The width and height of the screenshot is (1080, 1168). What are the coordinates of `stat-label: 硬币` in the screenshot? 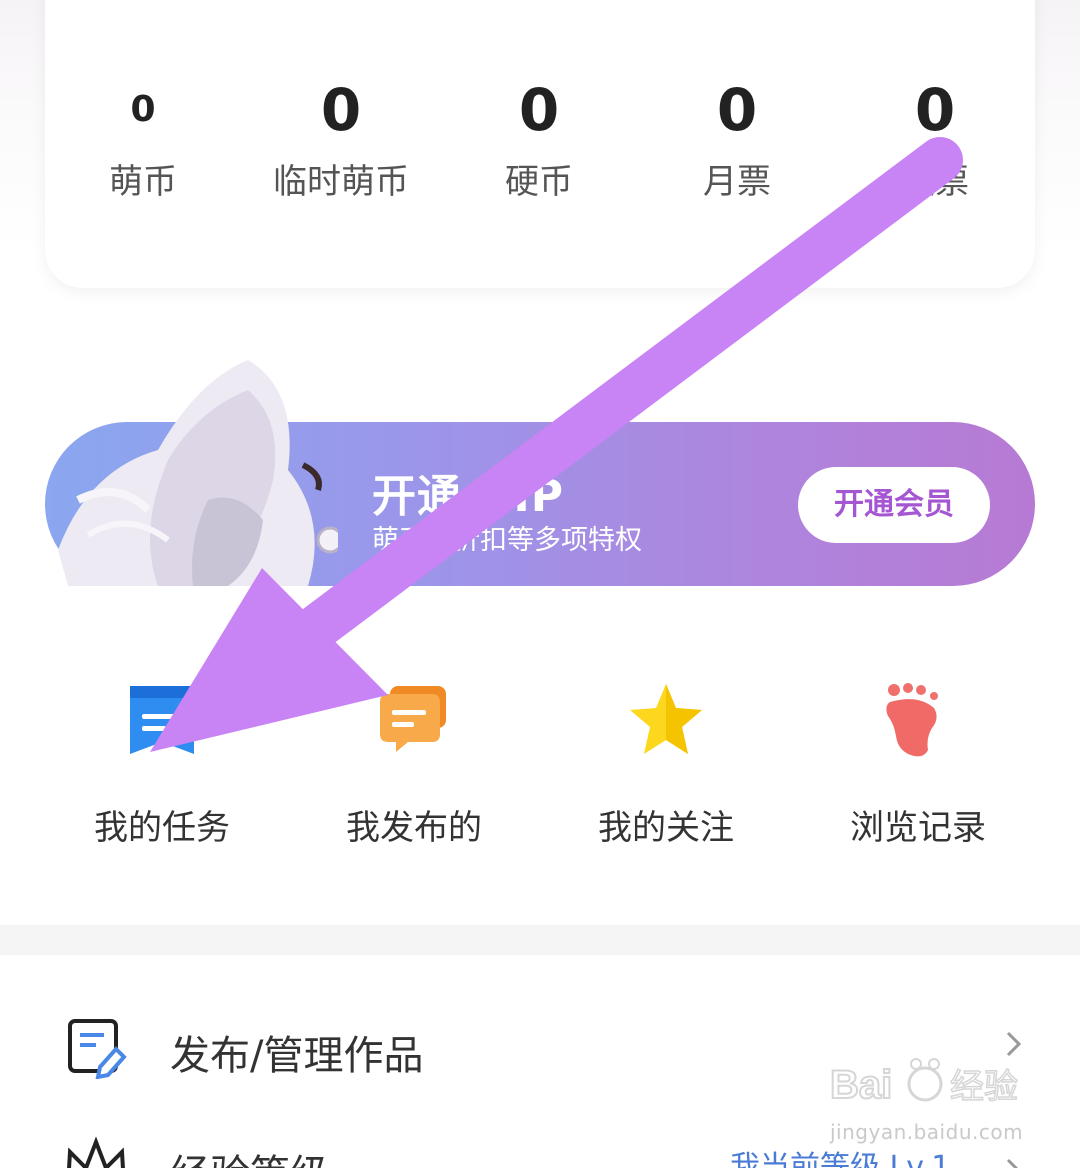 It's located at (539, 182).